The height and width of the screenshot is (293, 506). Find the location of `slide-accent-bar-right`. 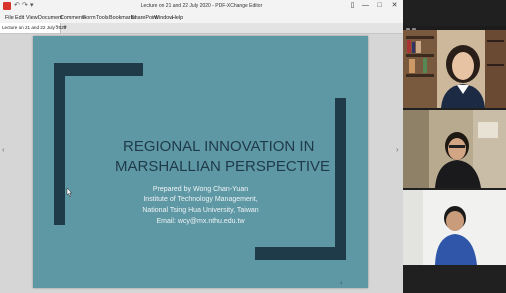

slide-accent-bar-right is located at coordinates (340, 179).